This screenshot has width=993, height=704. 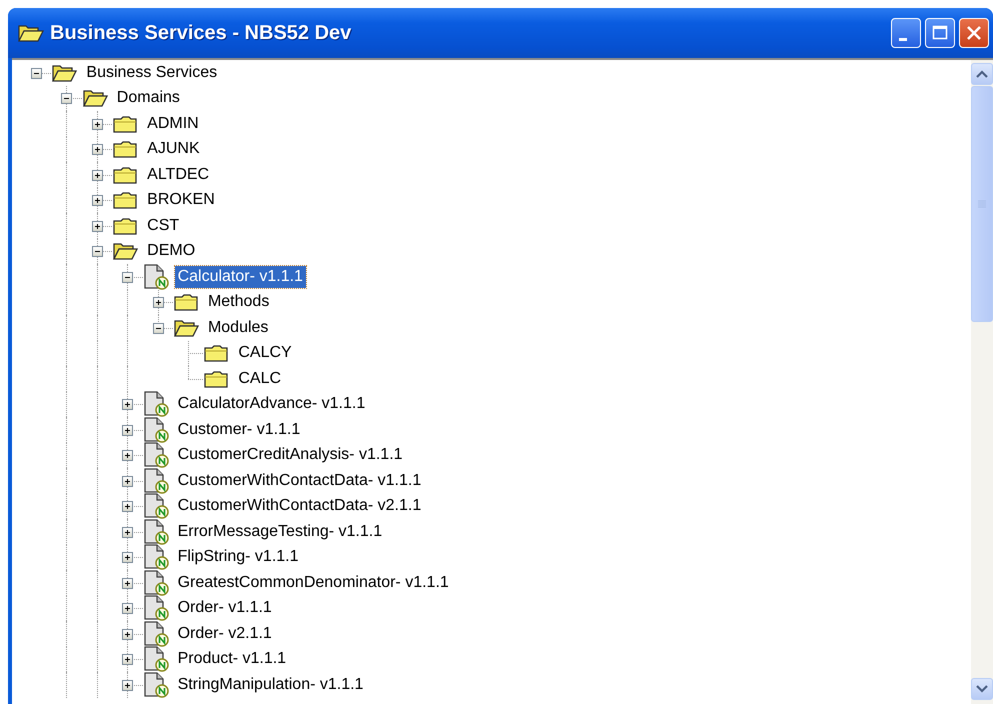 What do you see at coordinates (178, 175) in the screenshot?
I see `tree-item-label: ALTDEC` at bounding box center [178, 175].